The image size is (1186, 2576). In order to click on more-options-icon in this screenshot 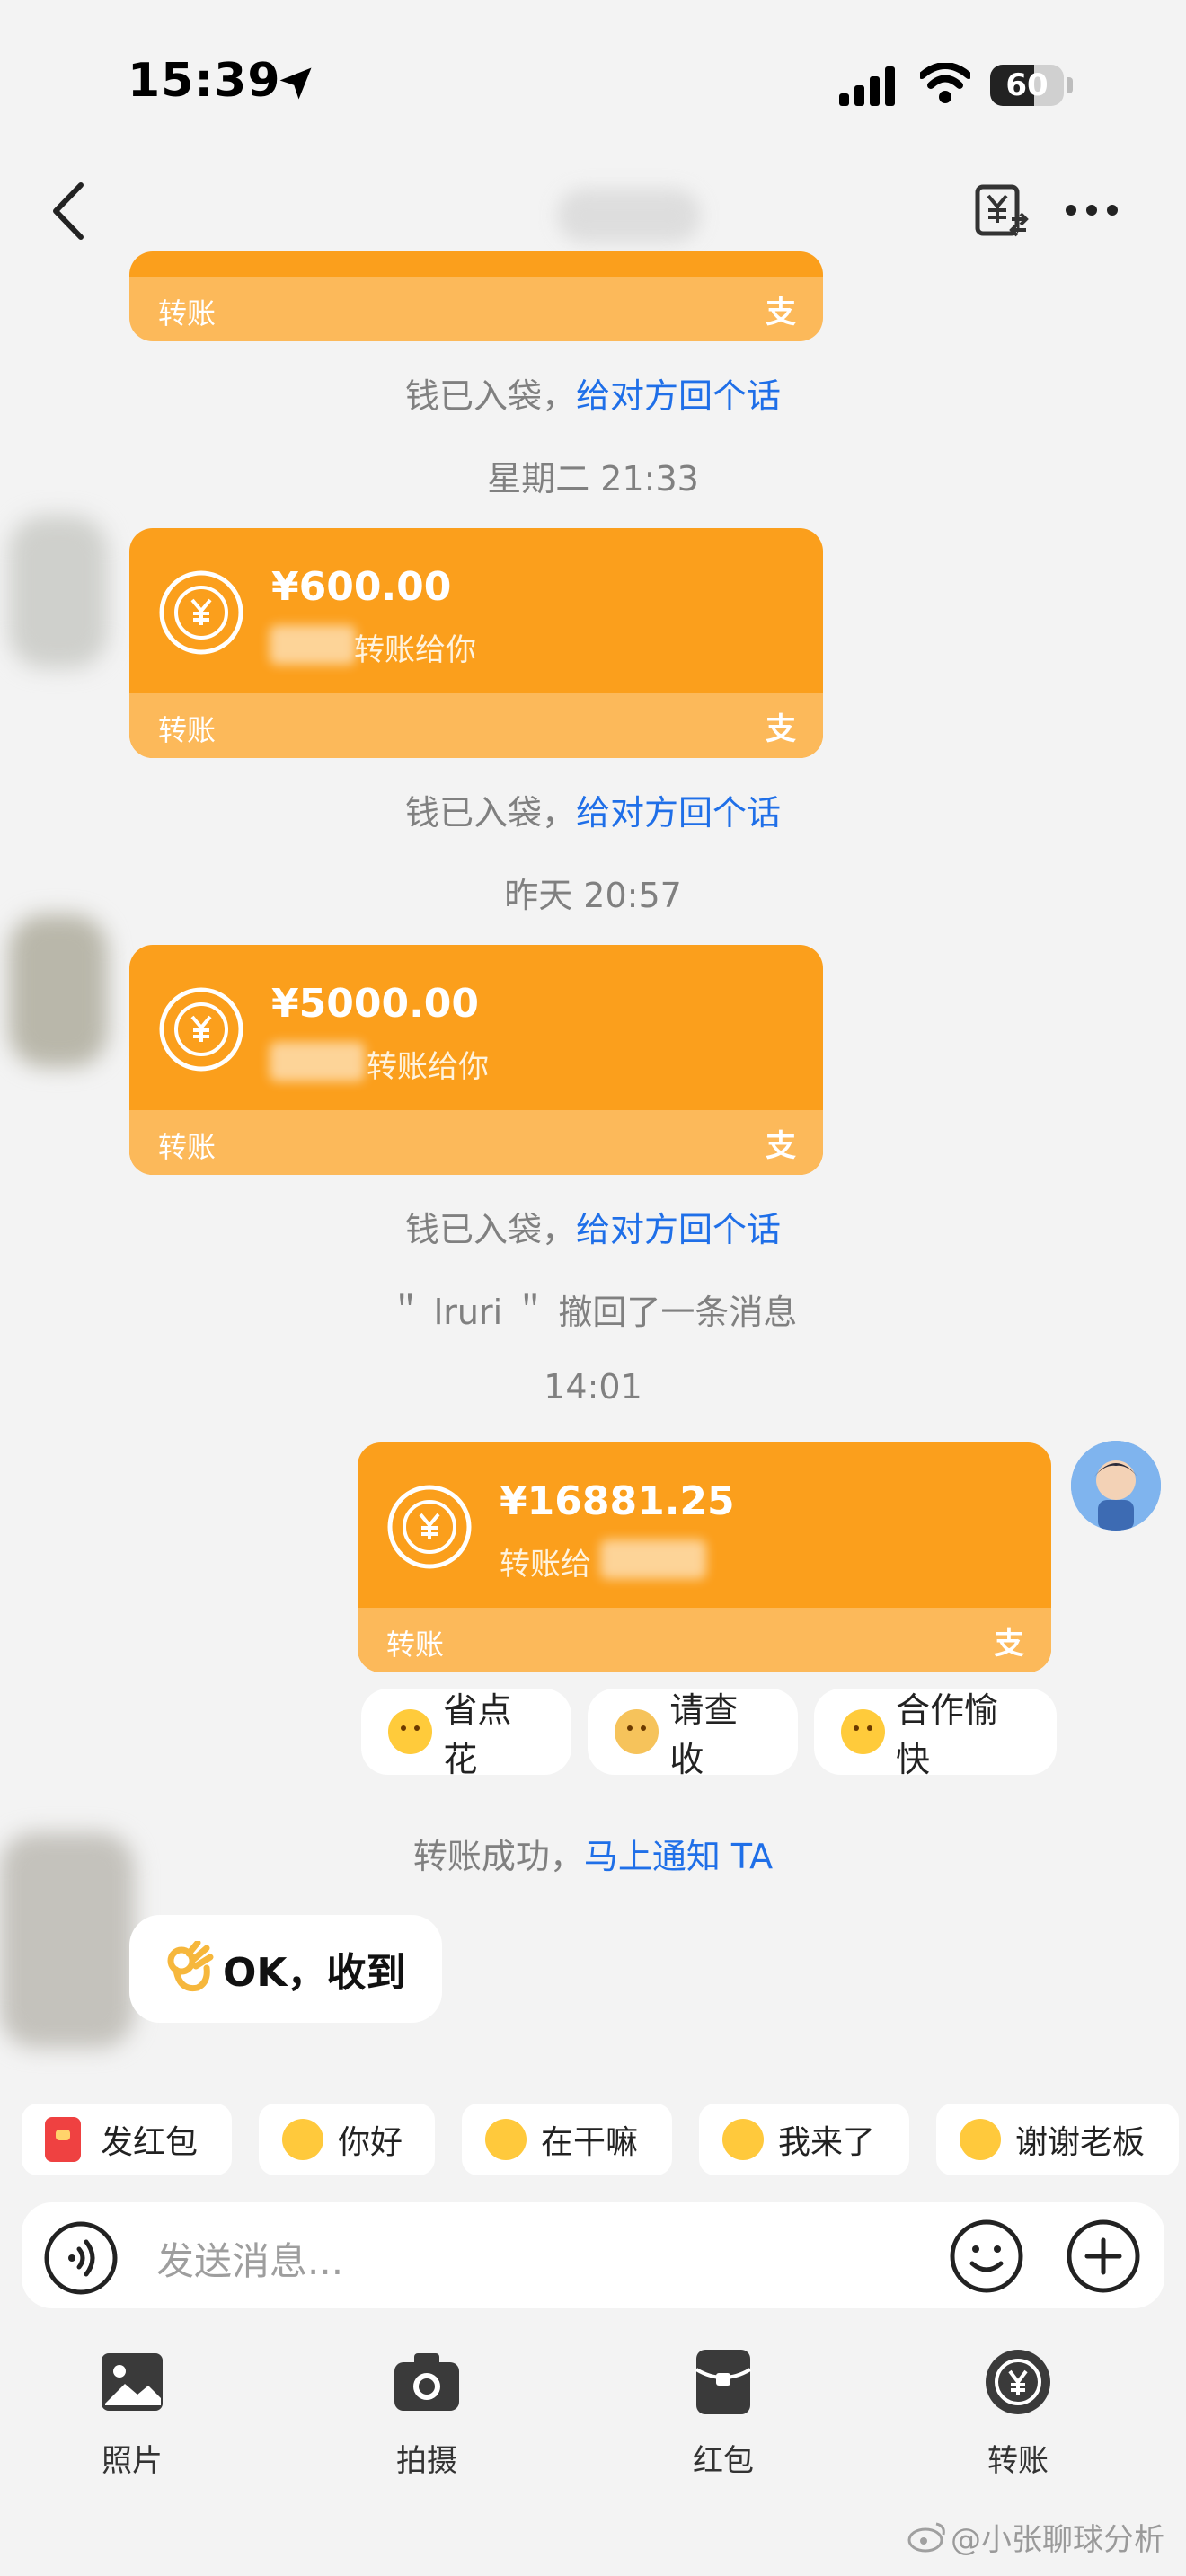, I will do `click(1092, 210)`.